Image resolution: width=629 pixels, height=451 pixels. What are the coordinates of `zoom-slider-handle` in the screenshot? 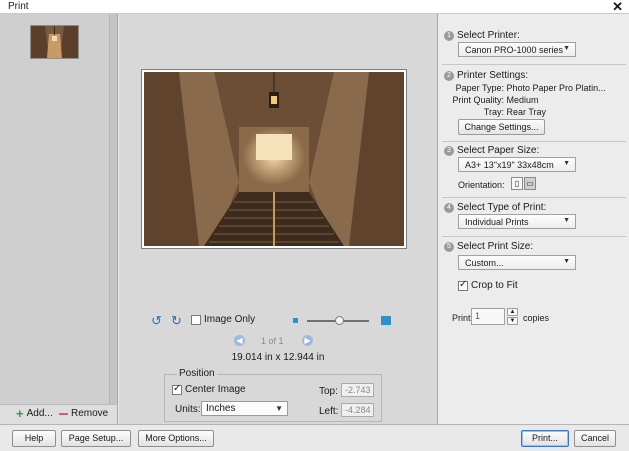 It's located at (339, 320).